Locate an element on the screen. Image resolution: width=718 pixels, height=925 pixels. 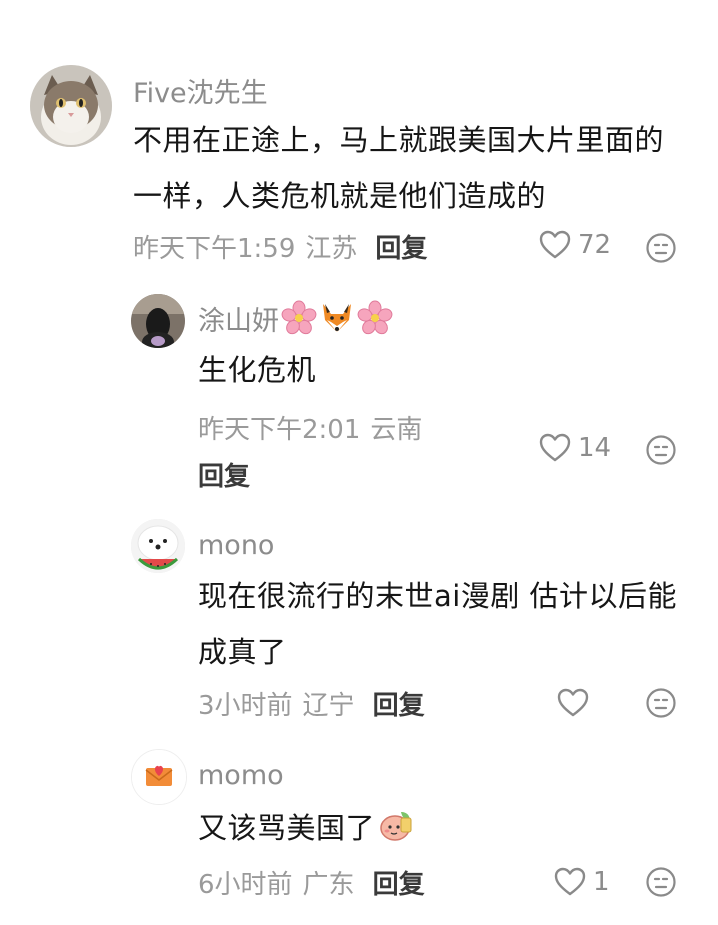
comment-text: 不用在正途上，马上就跟美国大片里面的一样，人类危机就是他们造成的 is located at coordinates (399, 168).